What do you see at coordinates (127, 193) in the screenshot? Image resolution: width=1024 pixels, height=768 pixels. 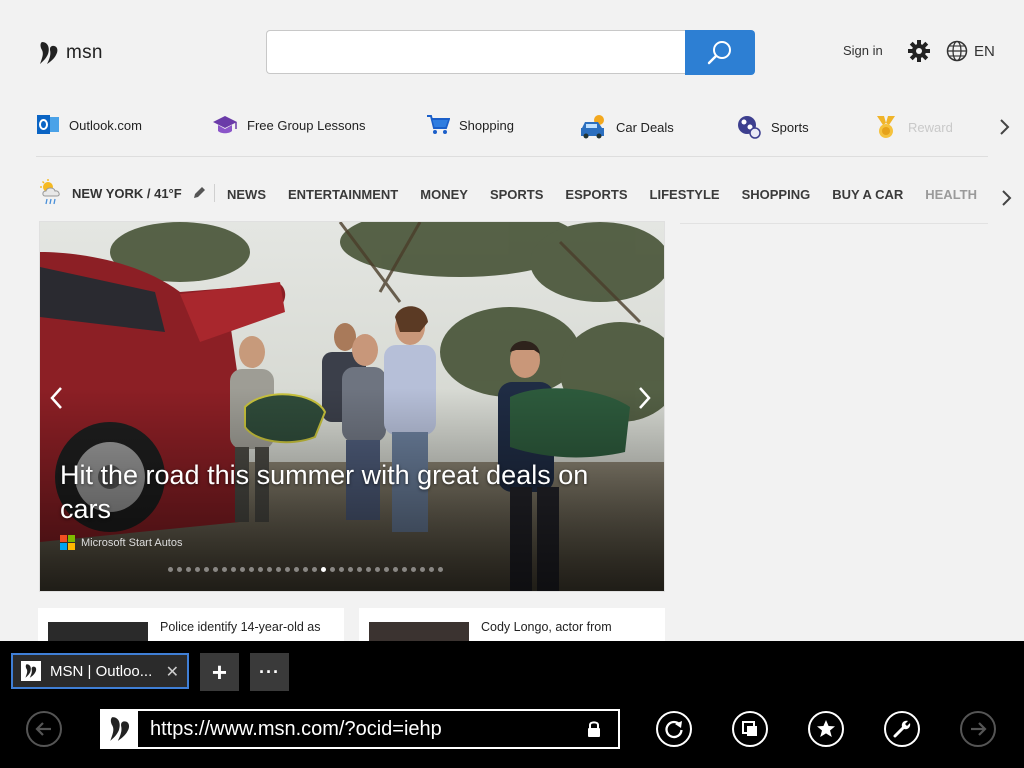 I see `weather-label: NEW YORK / 41°F` at bounding box center [127, 193].